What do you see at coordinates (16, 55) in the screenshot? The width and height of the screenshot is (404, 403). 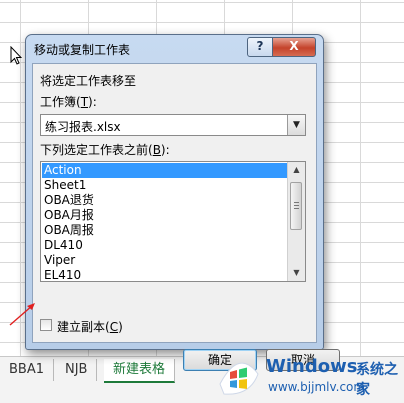 I see `mouse-cursor-icon` at bounding box center [16, 55].